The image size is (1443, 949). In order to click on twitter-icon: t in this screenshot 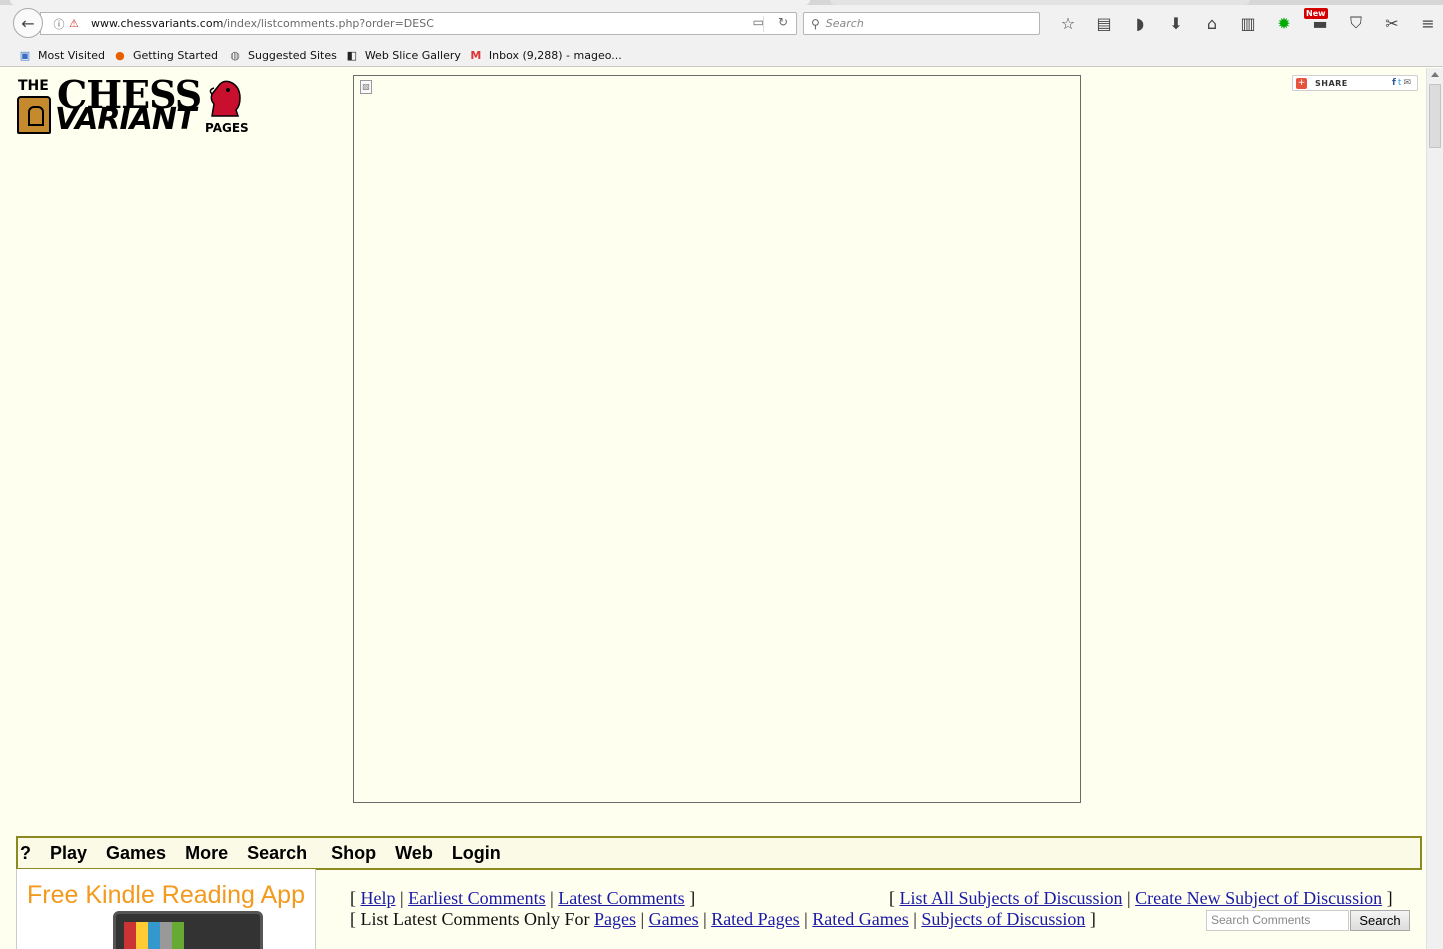, I will do `click(1400, 83)`.